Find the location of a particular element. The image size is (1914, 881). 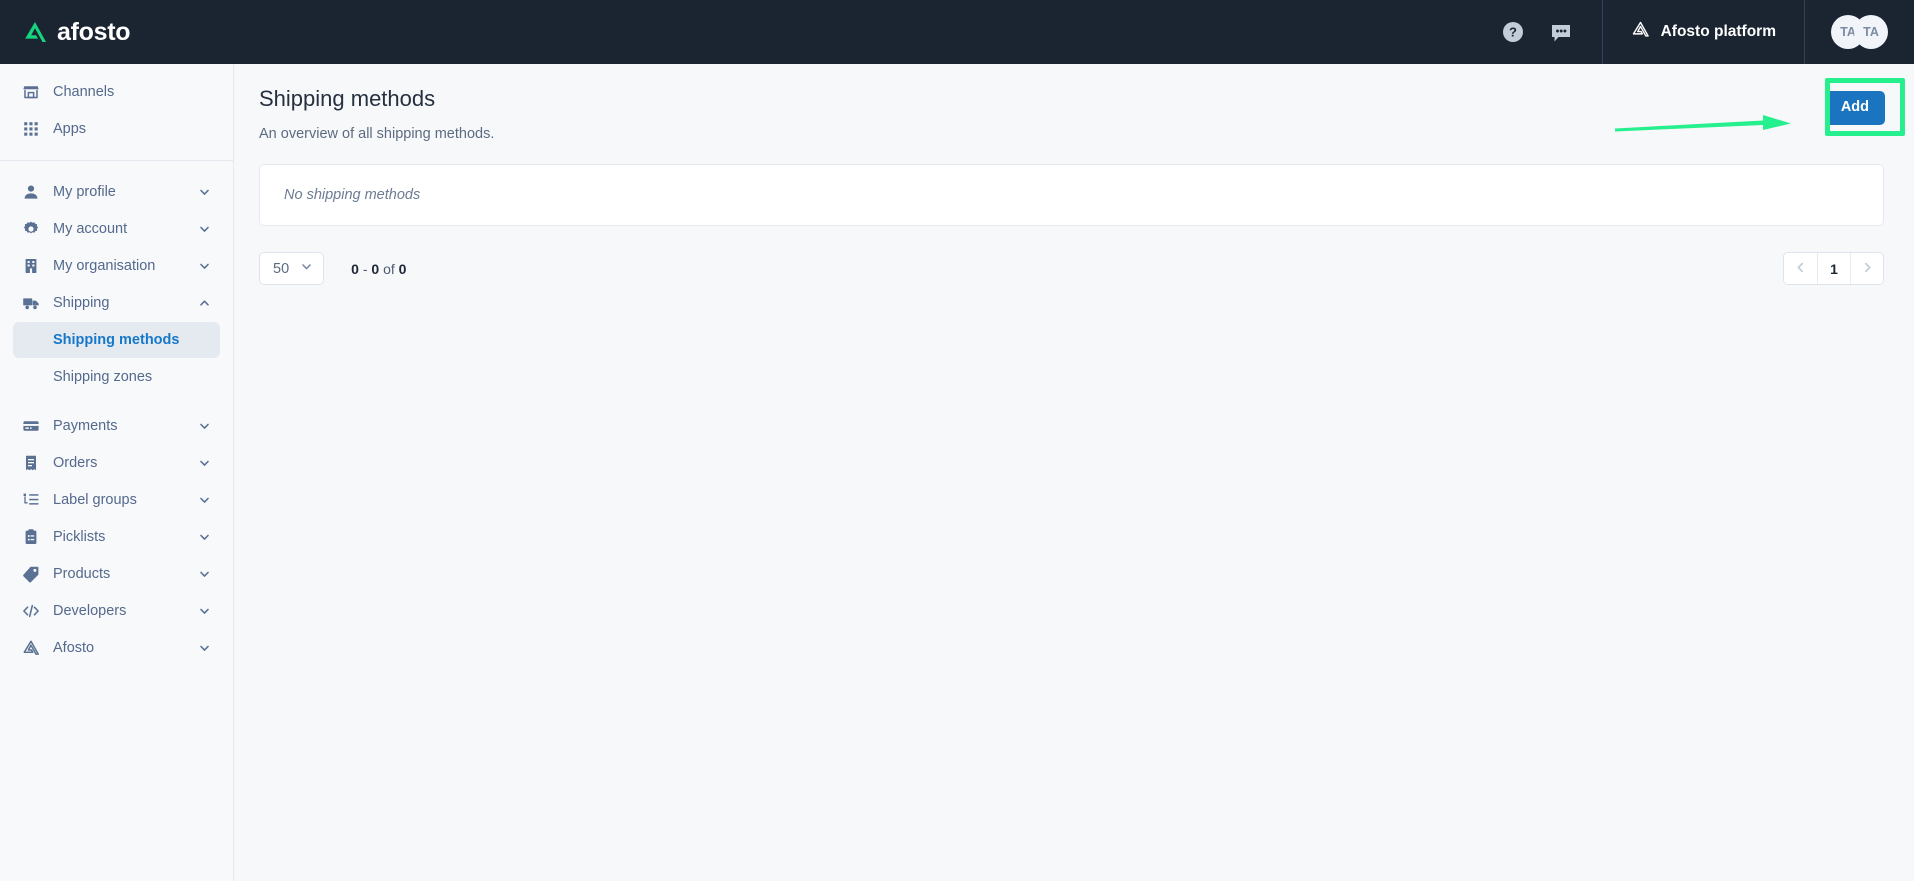

avatar: TA is located at coordinates (1871, 32).